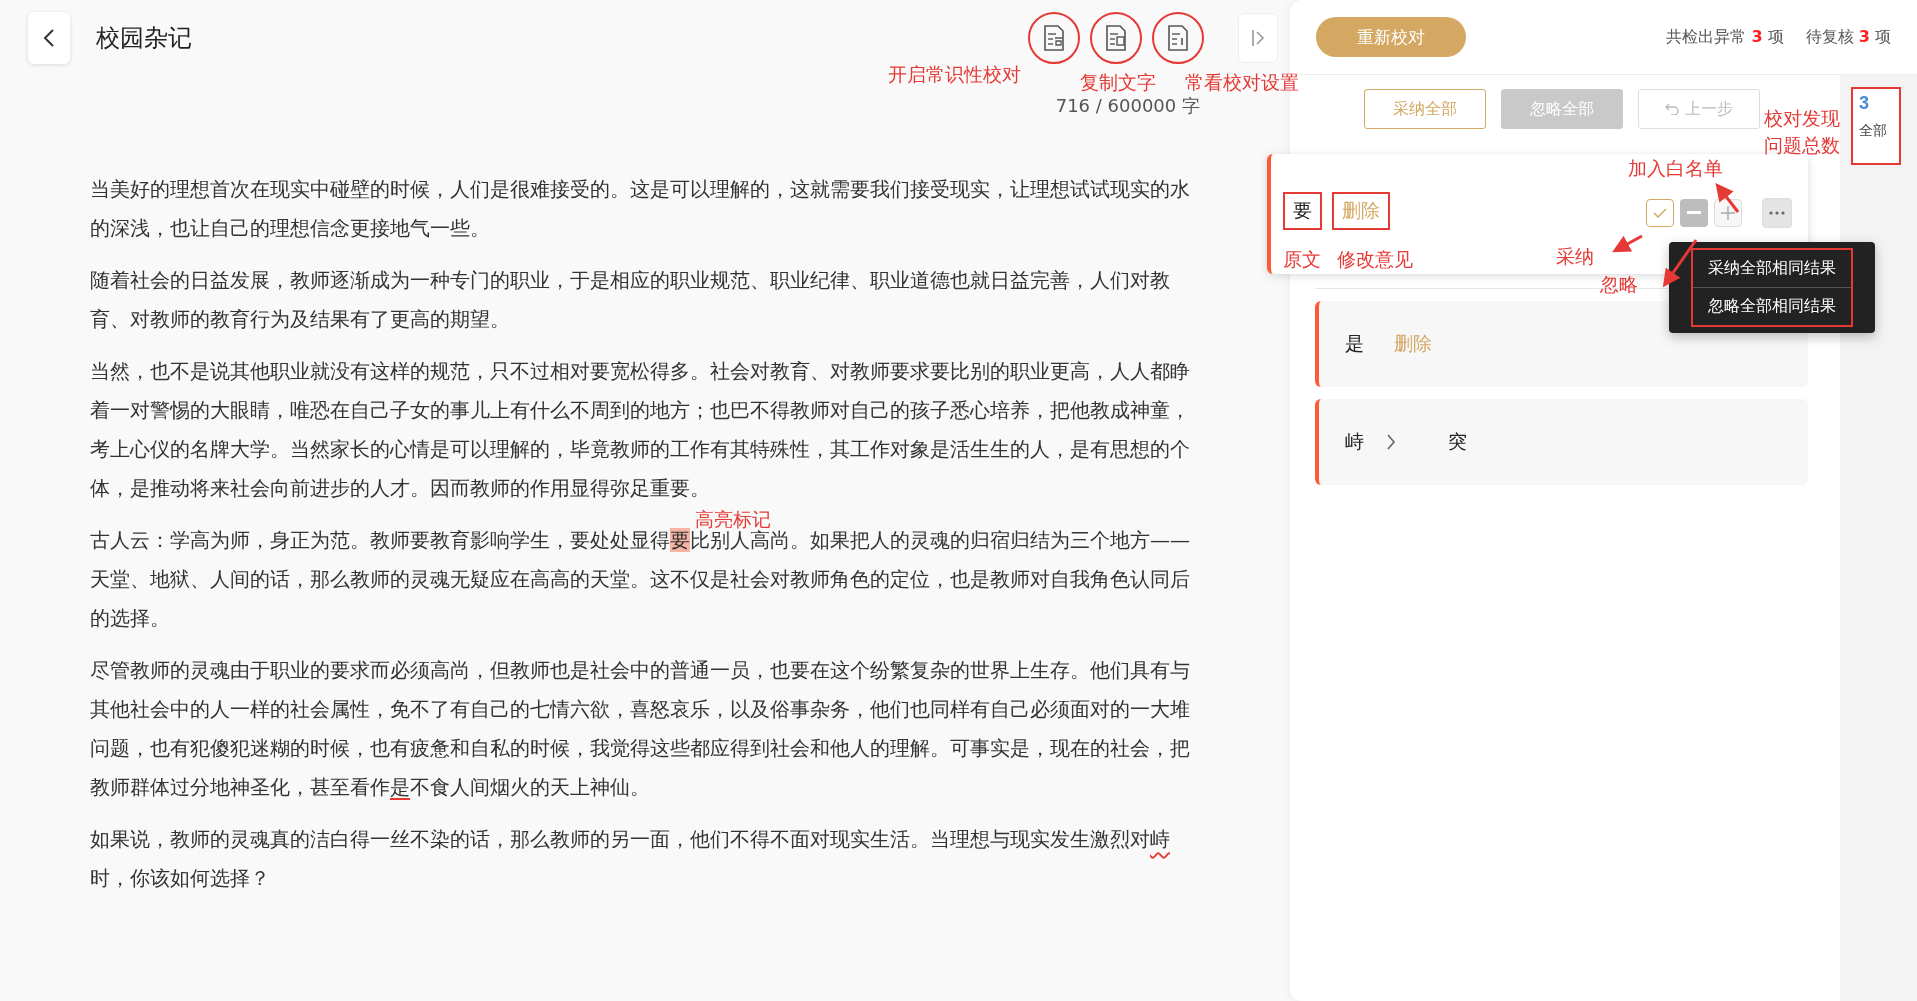 This screenshot has width=1917, height=1001. I want to click on issue-stat: 共检出异常 3 项, so click(1725, 37).